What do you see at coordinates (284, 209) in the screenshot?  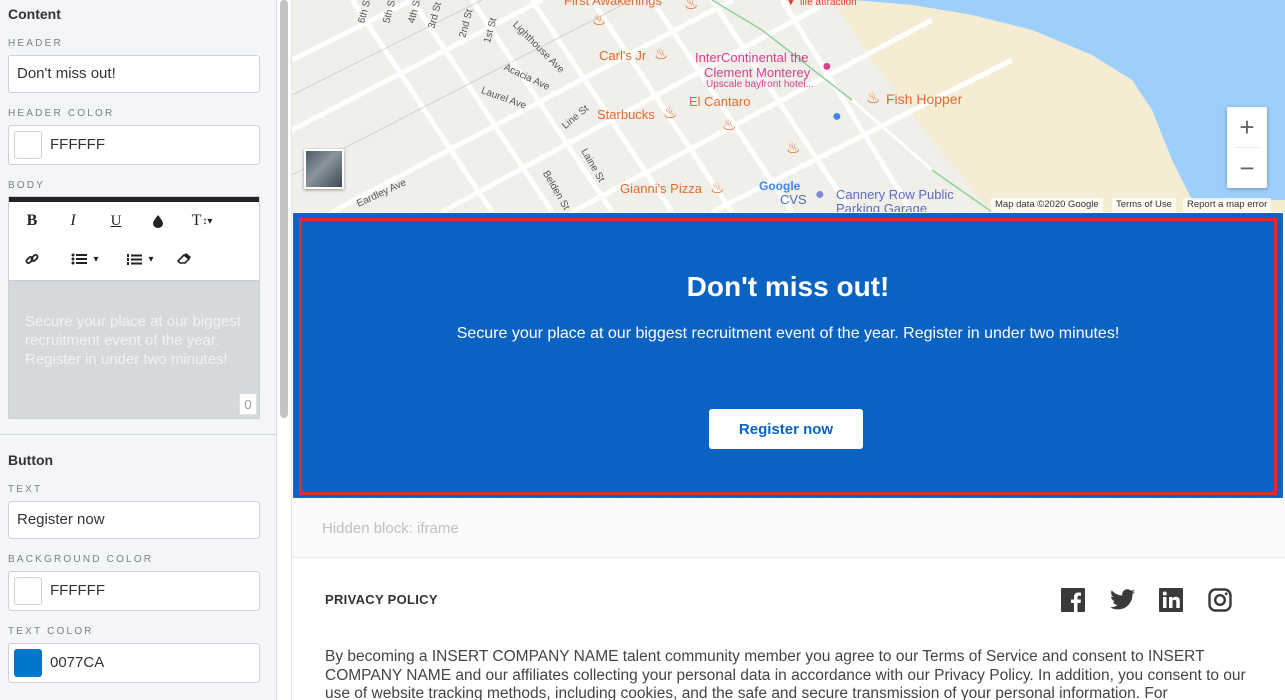 I see `panel-scrollbar` at bounding box center [284, 209].